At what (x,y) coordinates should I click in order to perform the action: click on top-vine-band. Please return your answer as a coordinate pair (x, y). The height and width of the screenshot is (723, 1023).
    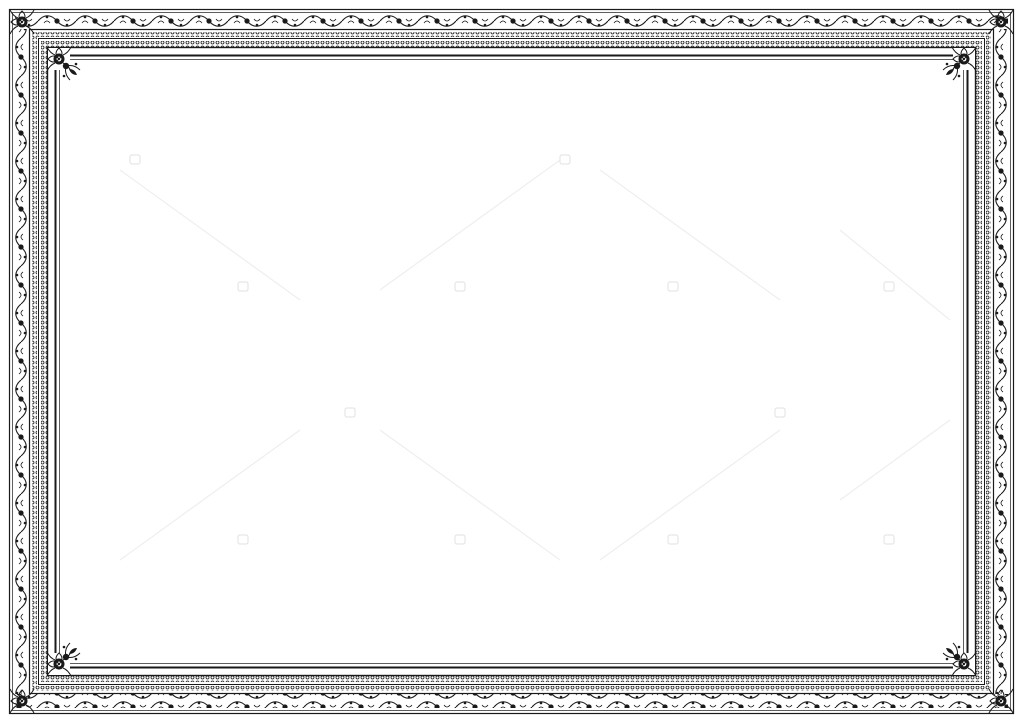
    Looking at the image, I should click on (511, 22).